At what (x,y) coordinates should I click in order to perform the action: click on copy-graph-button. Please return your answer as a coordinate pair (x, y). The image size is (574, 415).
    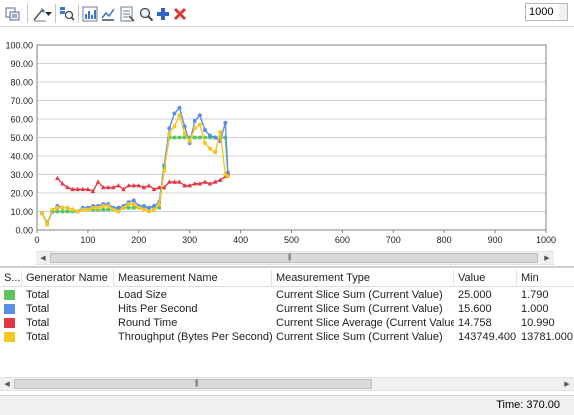
    Looking at the image, I should click on (12, 13).